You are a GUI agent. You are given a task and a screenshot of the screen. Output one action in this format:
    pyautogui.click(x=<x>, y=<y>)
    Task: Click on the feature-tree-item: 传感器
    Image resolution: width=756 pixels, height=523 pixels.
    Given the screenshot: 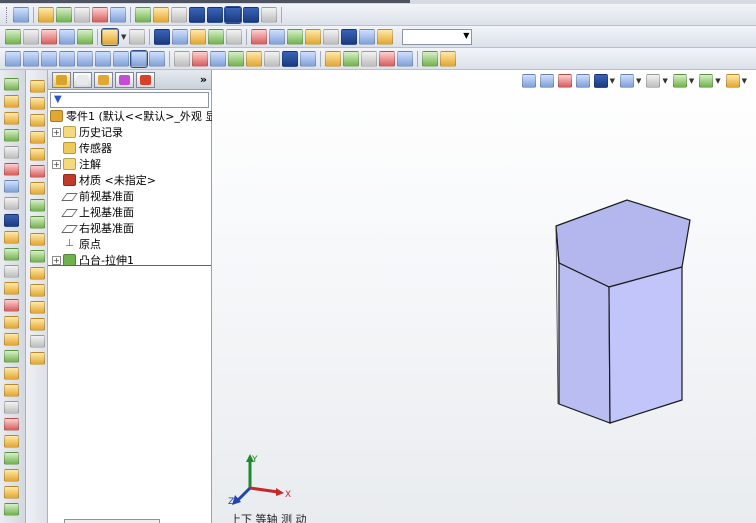 What is the action you would take?
    pyautogui.click(x=129, y=148)
    